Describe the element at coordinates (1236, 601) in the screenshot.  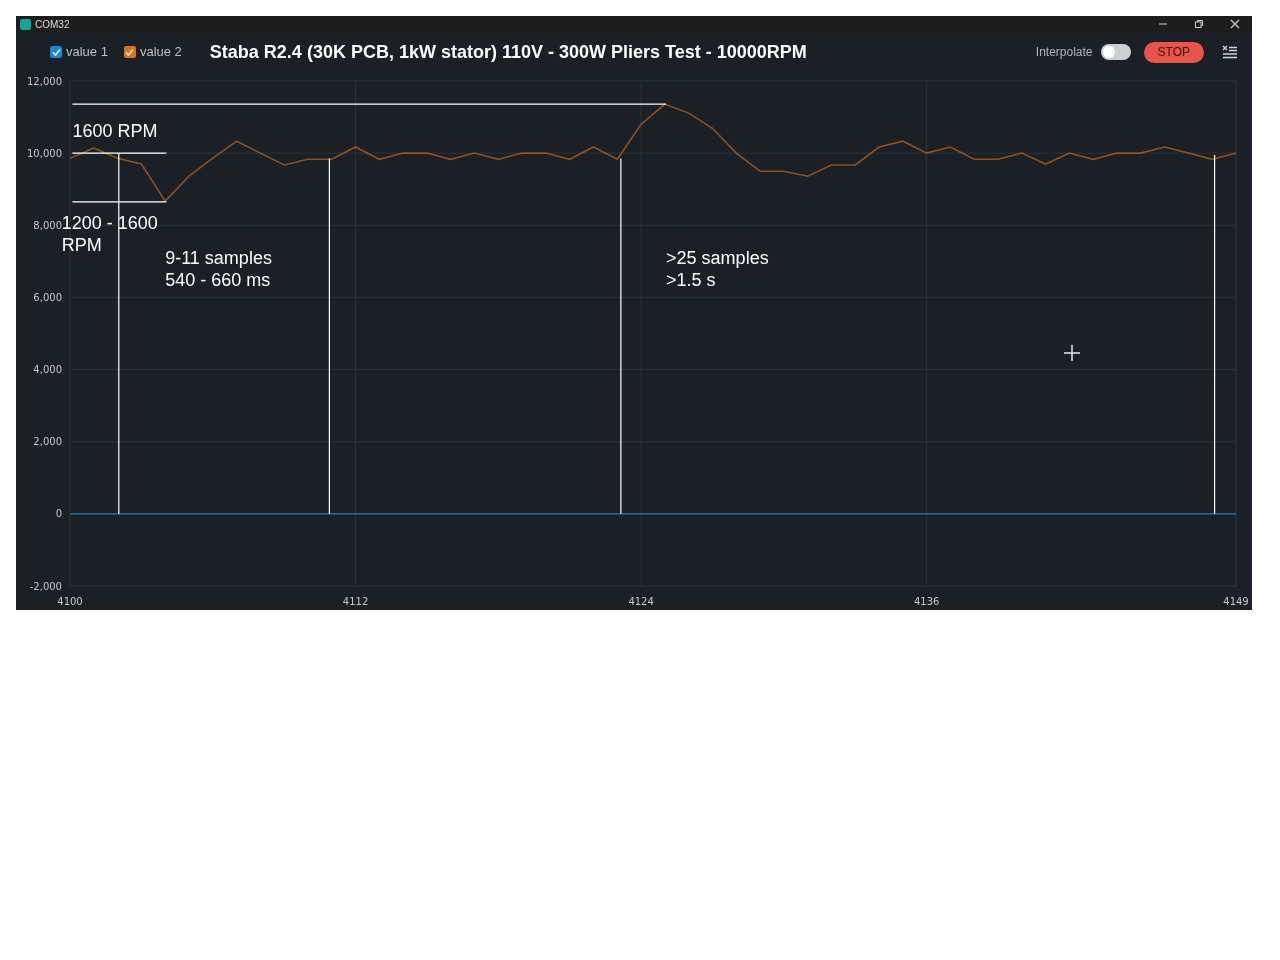
I see `x-axis-label: 4149` at that location.